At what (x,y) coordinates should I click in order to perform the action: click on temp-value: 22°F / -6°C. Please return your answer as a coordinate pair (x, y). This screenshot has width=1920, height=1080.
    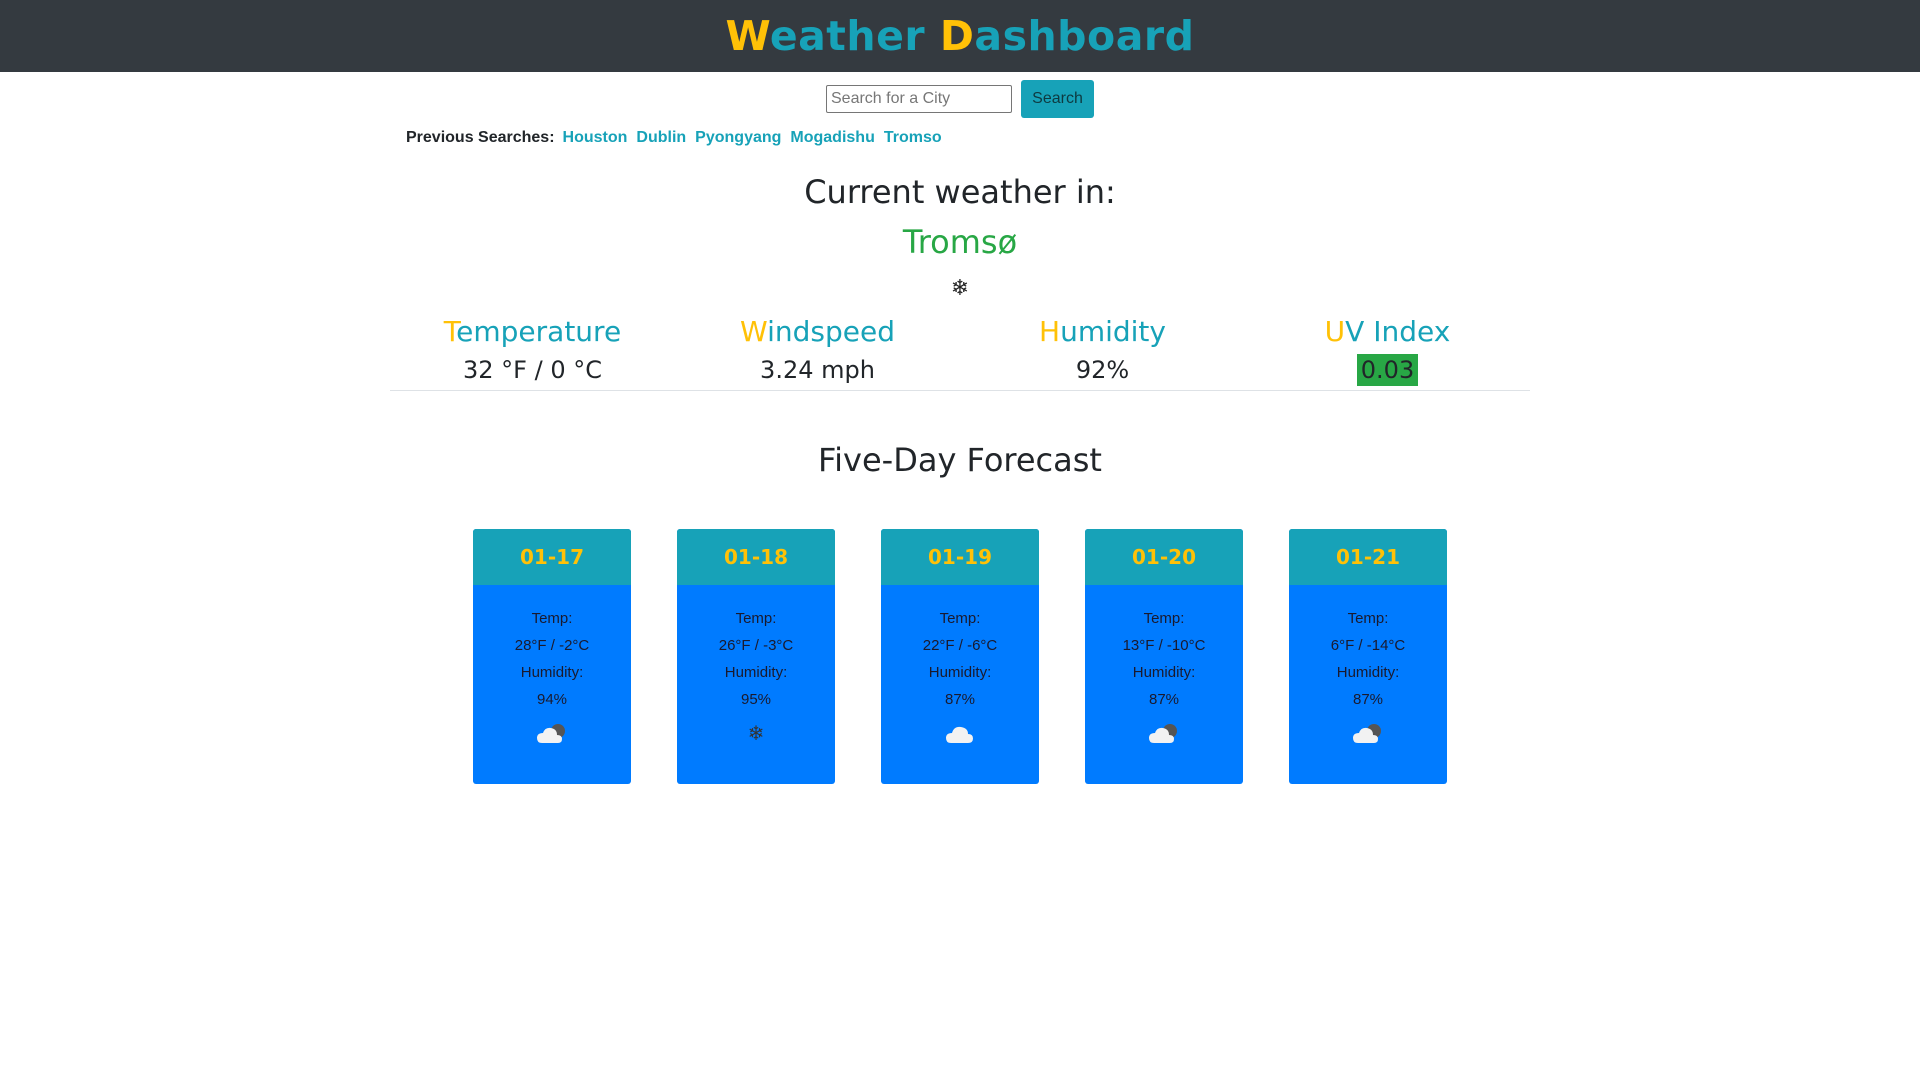
    Looking at the image, I should click on (960, 645).